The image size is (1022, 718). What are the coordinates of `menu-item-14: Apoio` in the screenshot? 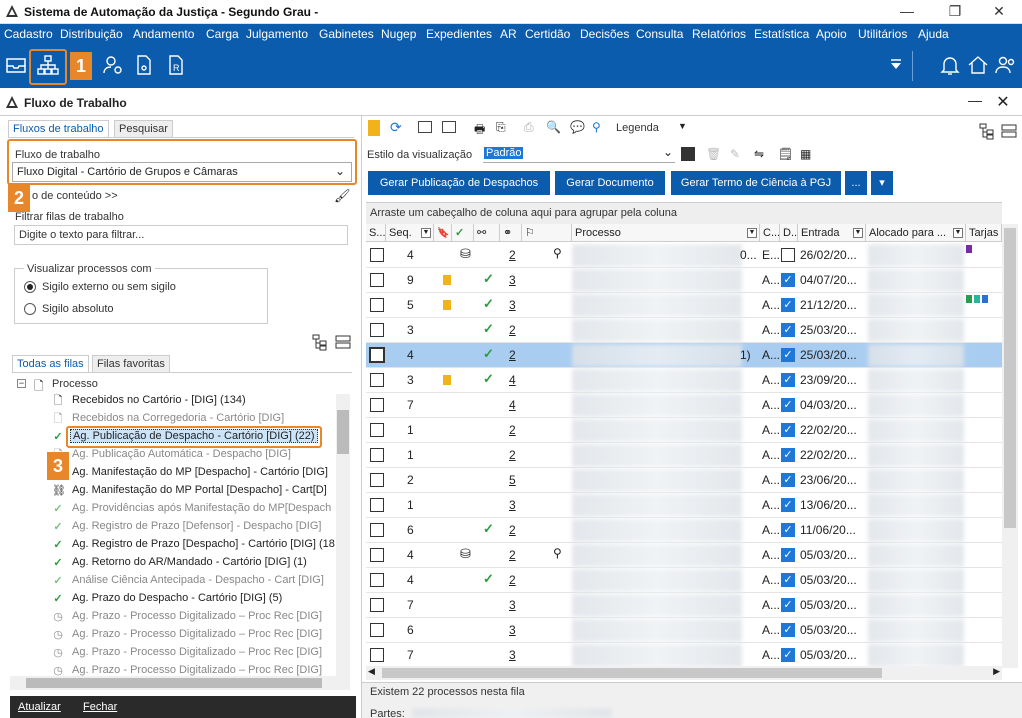 It's located at (831, 34).